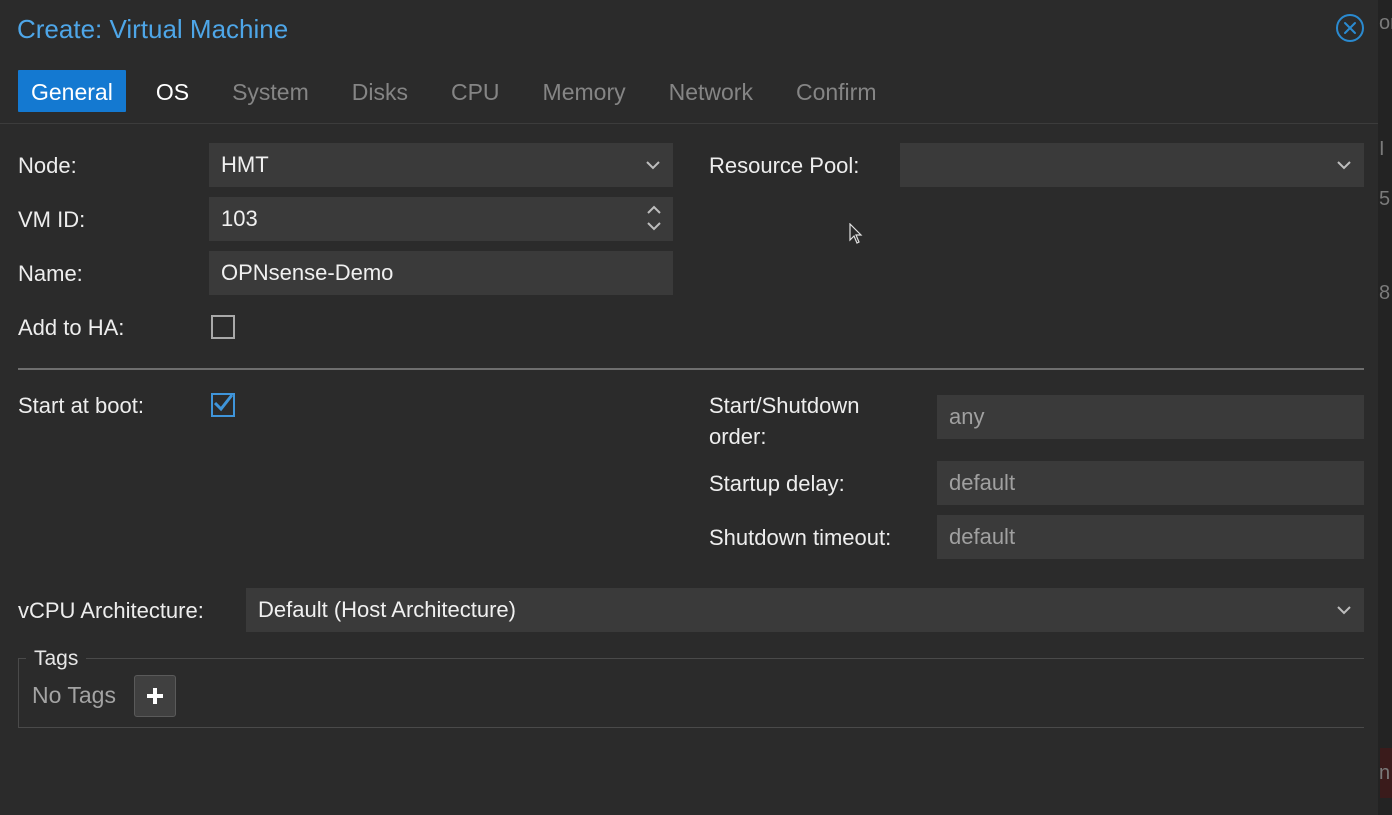 This screenshot has height=815, width=1392. What do you see at coordinates (380, 91) in the screenshot?
I see `tab-disks: Disks` at bounding box center [380, 91].